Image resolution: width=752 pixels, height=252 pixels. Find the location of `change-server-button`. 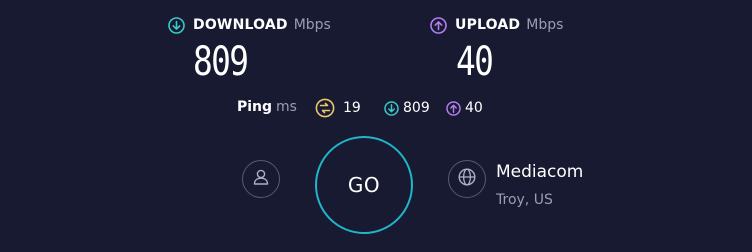

change-server-button is located at coordinates (467, 179).